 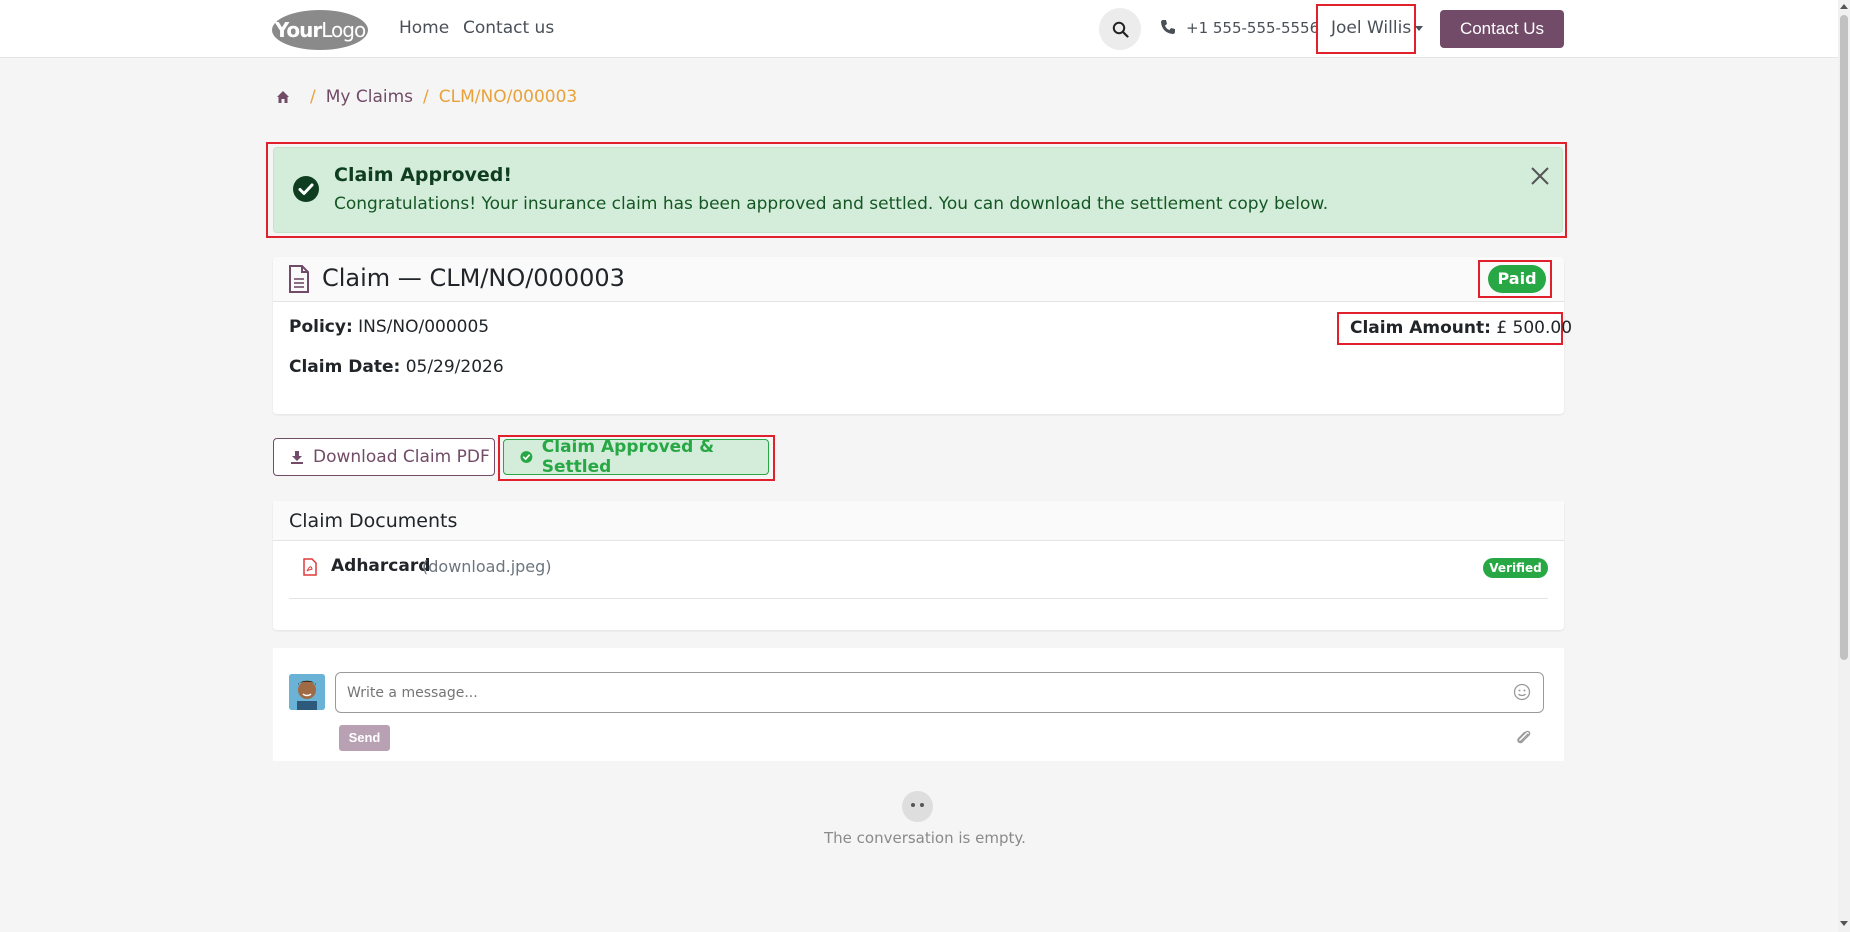 I want to click on chevron-down-icon, so click(x=1419, y=28).